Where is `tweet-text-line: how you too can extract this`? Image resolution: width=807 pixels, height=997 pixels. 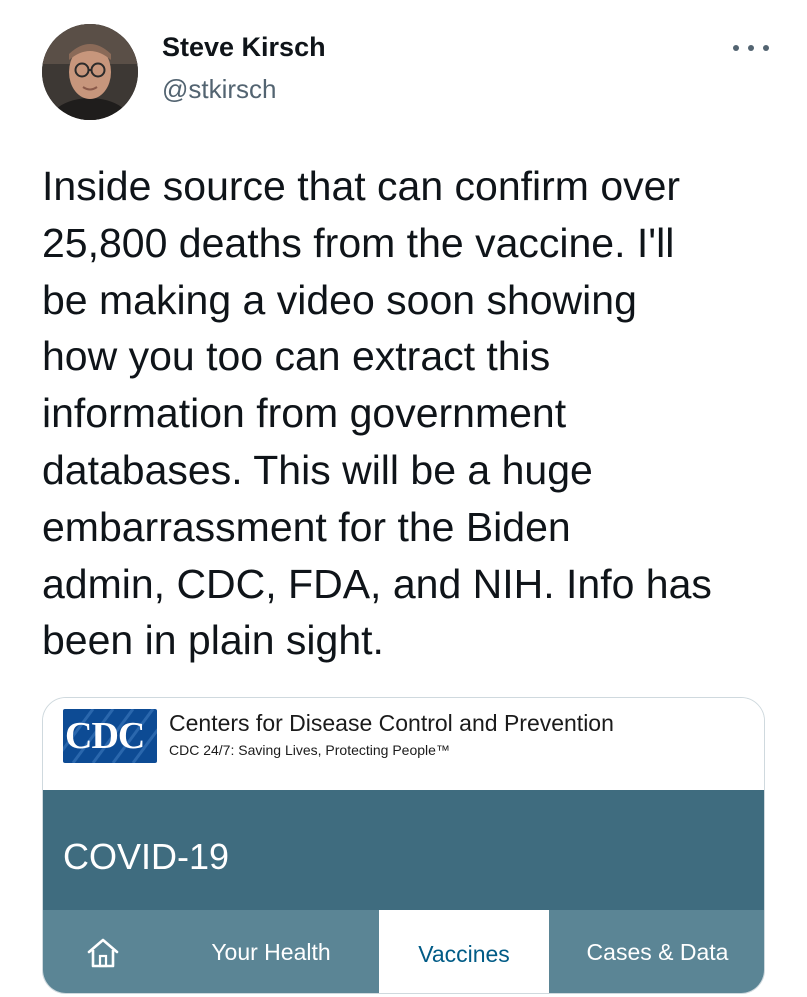 tweet-text-line: how you too can extract this is located at coordinates (296, 356).